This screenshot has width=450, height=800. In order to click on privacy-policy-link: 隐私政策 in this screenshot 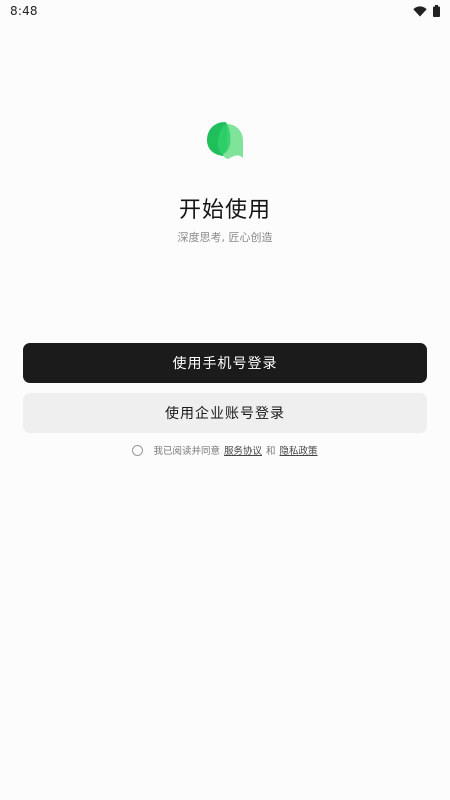, I will do `click(299, 450)`.